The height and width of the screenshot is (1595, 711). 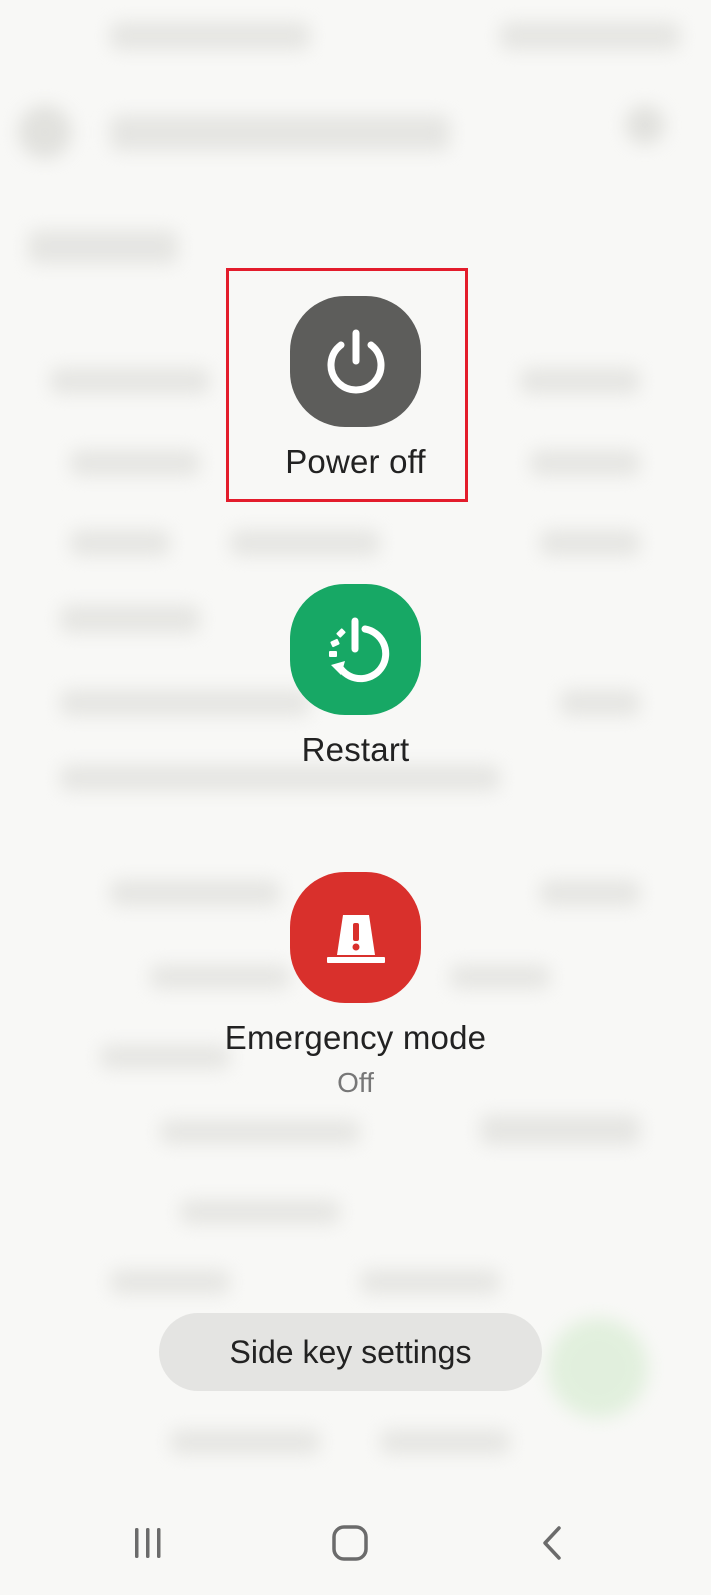 I want to click on power-off-option: Power off, so click(x=355, y=388).